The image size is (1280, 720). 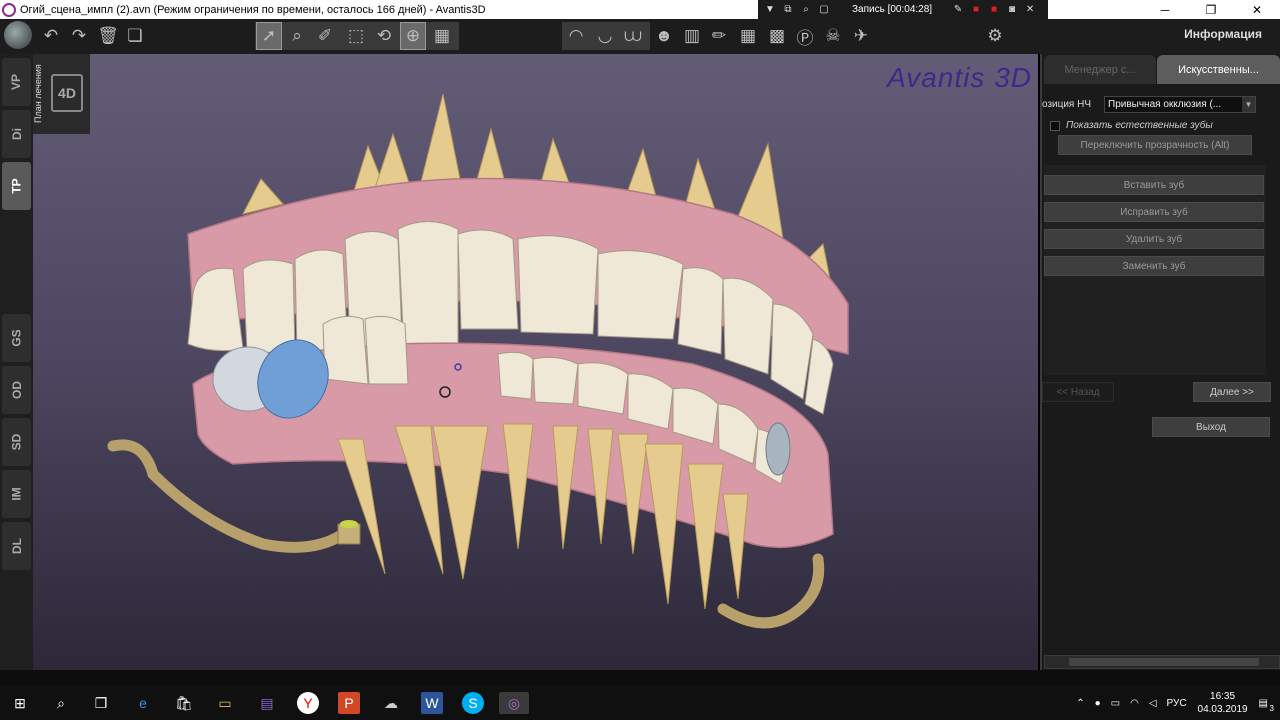 I want to click on search-icon: ⌕, so click(x=61, y=703).